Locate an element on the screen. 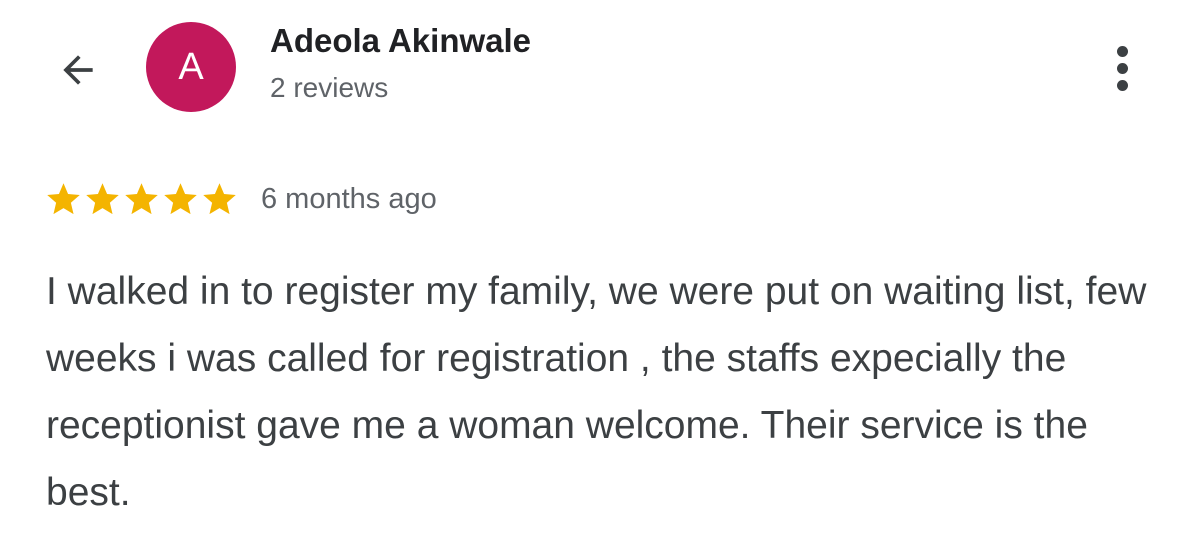 The image size is (1200, 555). avatar: A is located at coordinates (191, 67).